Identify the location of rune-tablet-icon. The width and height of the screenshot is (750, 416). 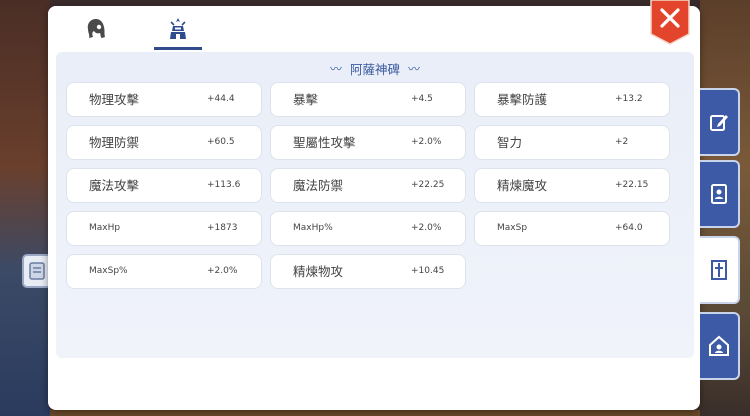
(719, 270).